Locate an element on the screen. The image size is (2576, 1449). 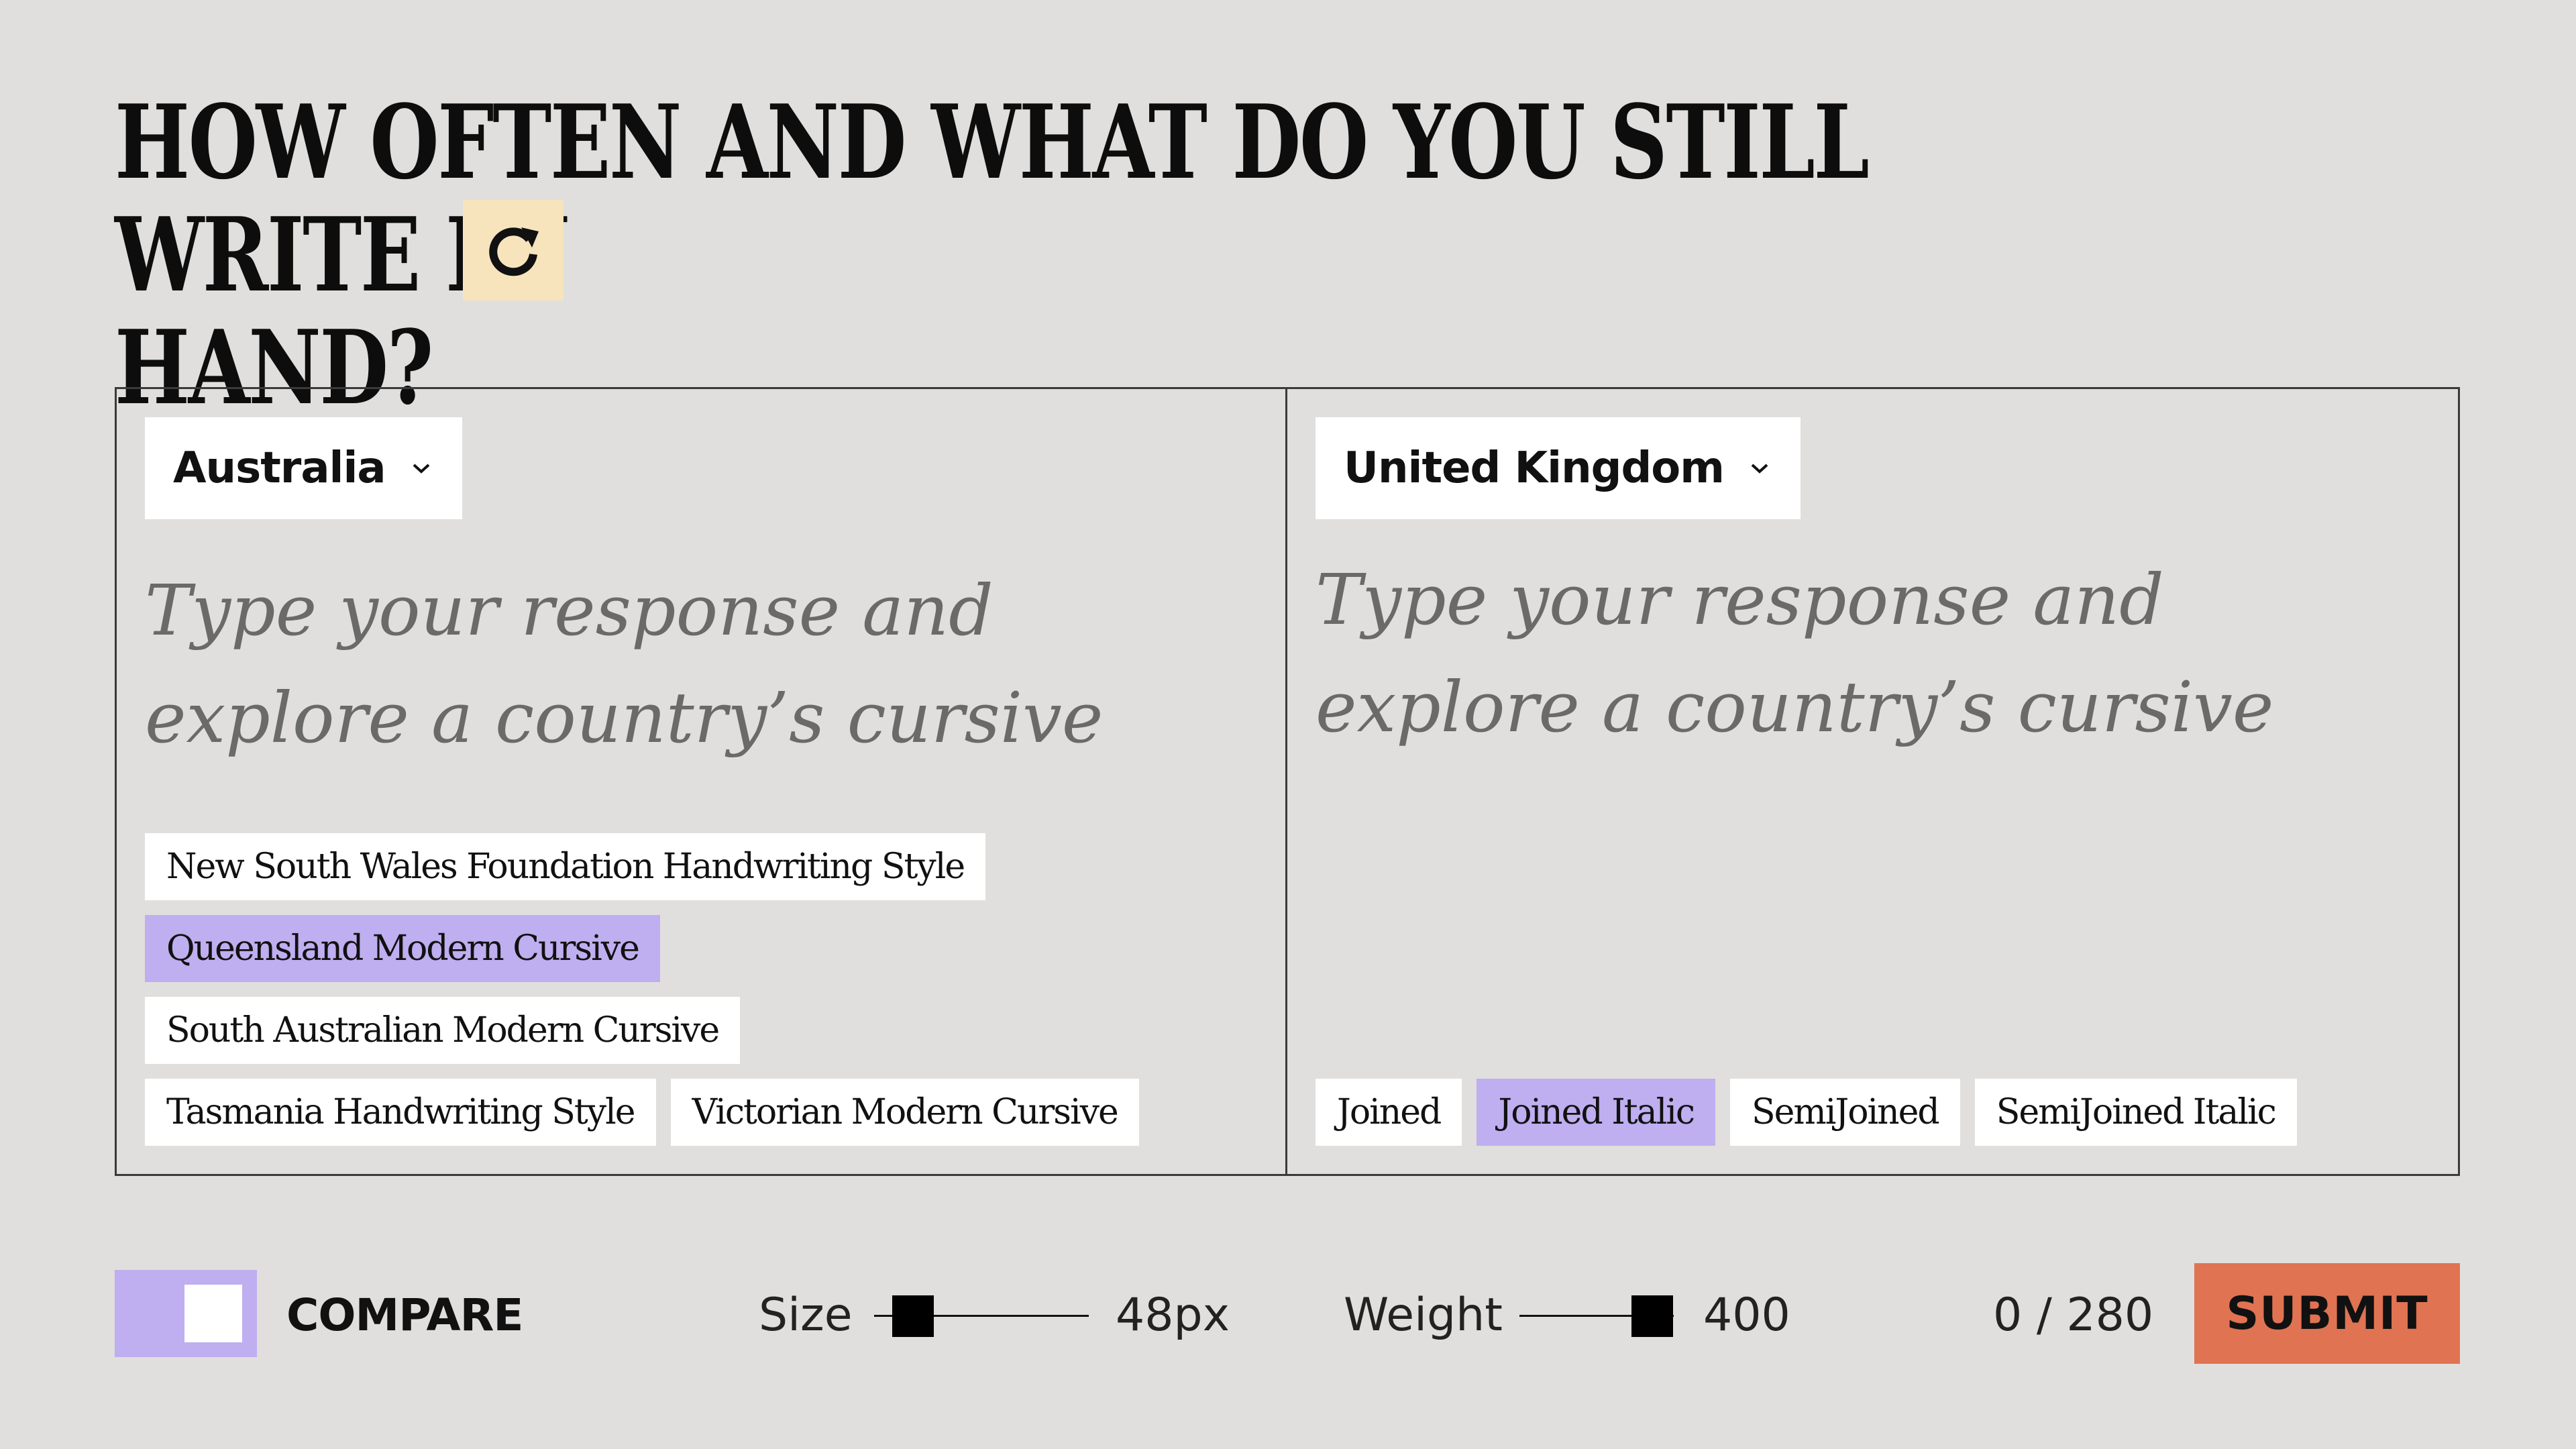
refresh-button is located at coordinates (513, 250).